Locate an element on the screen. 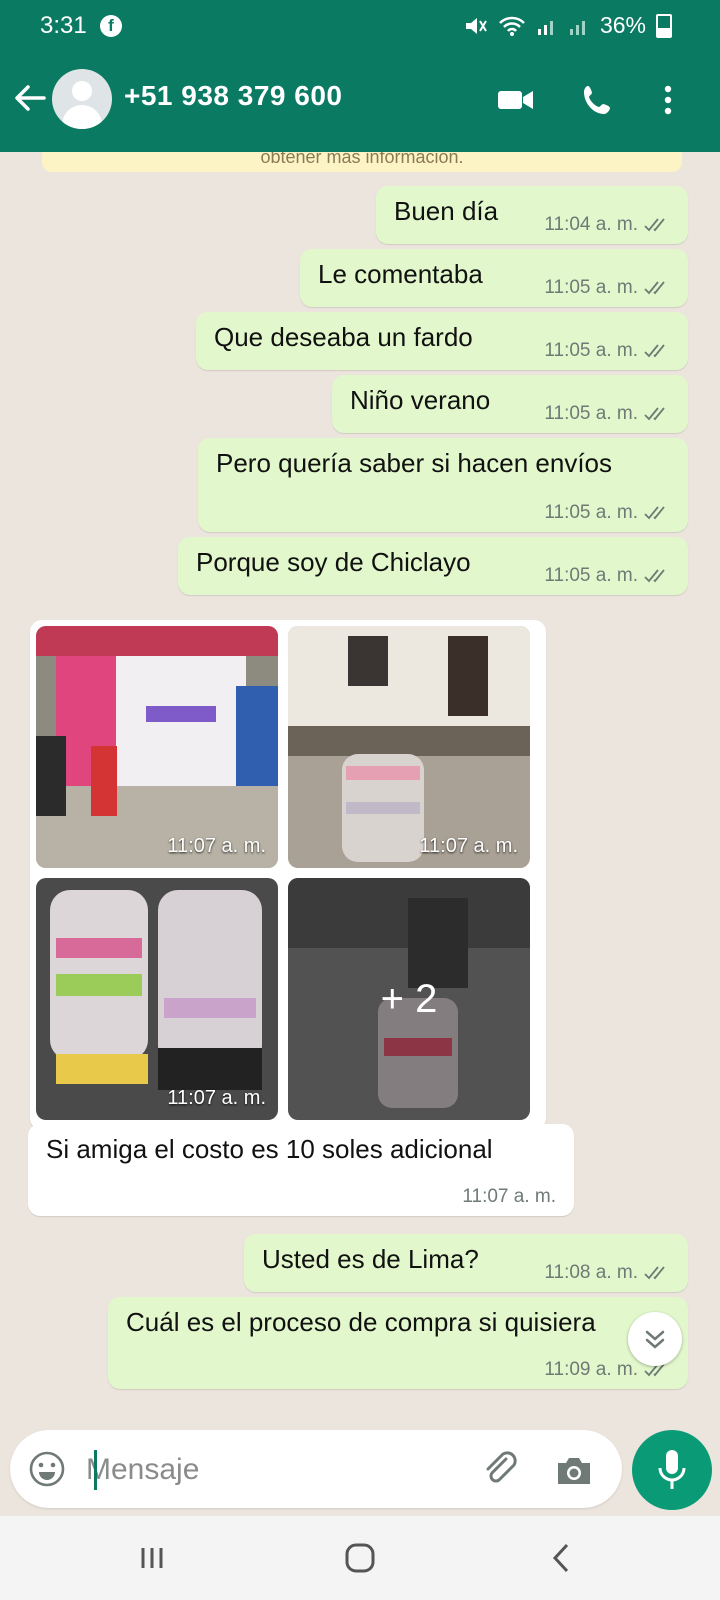 The width and height of the screenshot is (720, 1600). message-meta: 11:08 a. m. is located at coordinates (607, 1273).